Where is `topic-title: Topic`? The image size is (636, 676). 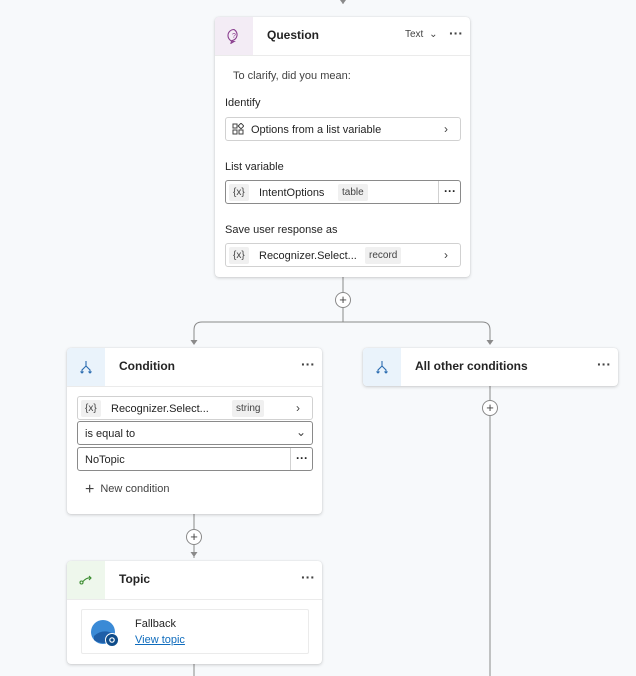 topic-title: Topic is located at coordinates (135, 579).